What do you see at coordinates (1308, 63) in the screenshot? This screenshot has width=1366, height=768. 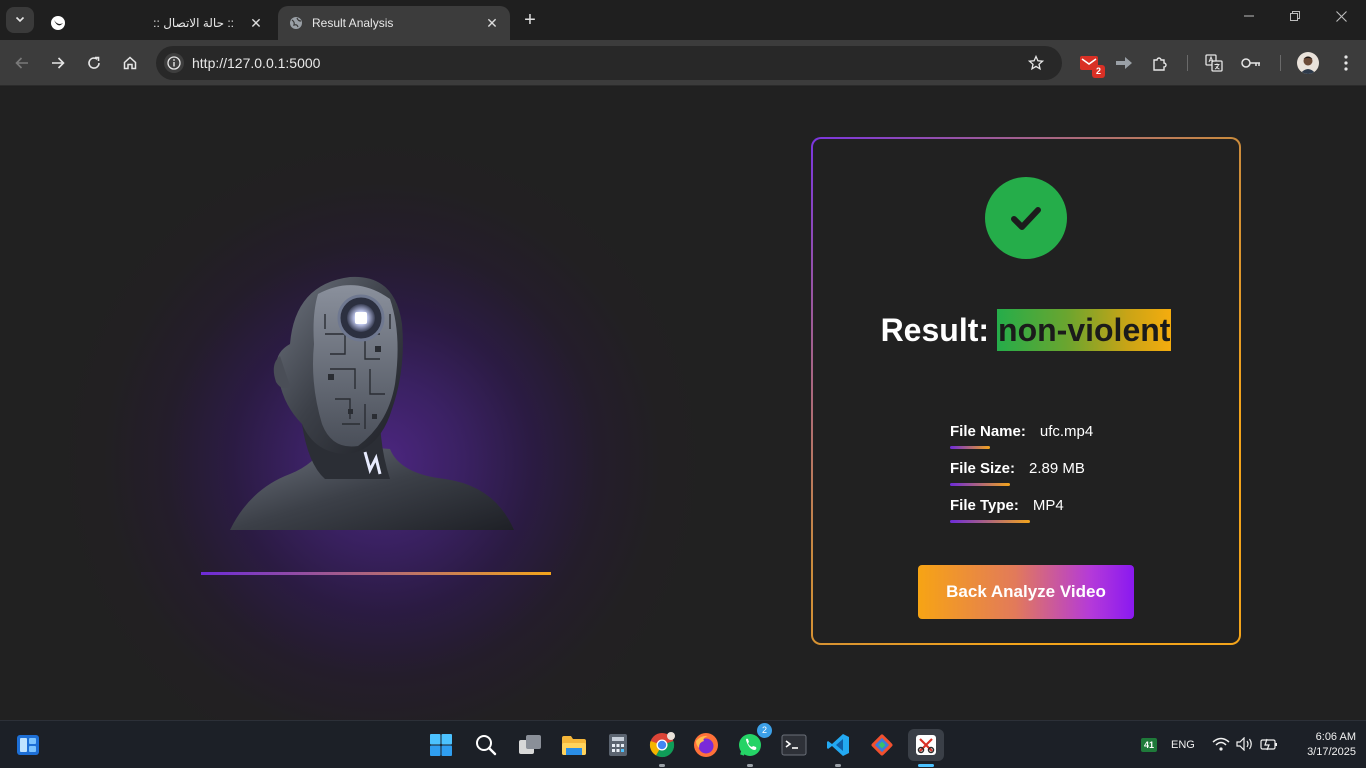 I see `profile-avatar` at bounding box center [1308, 63].